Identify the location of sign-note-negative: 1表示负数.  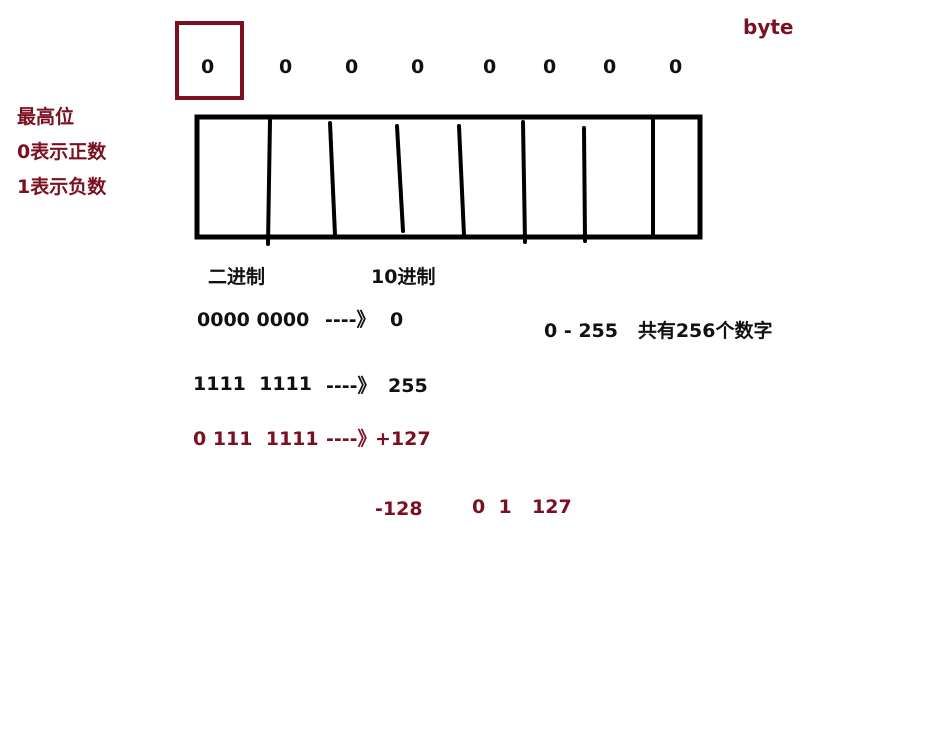
(62, 187).